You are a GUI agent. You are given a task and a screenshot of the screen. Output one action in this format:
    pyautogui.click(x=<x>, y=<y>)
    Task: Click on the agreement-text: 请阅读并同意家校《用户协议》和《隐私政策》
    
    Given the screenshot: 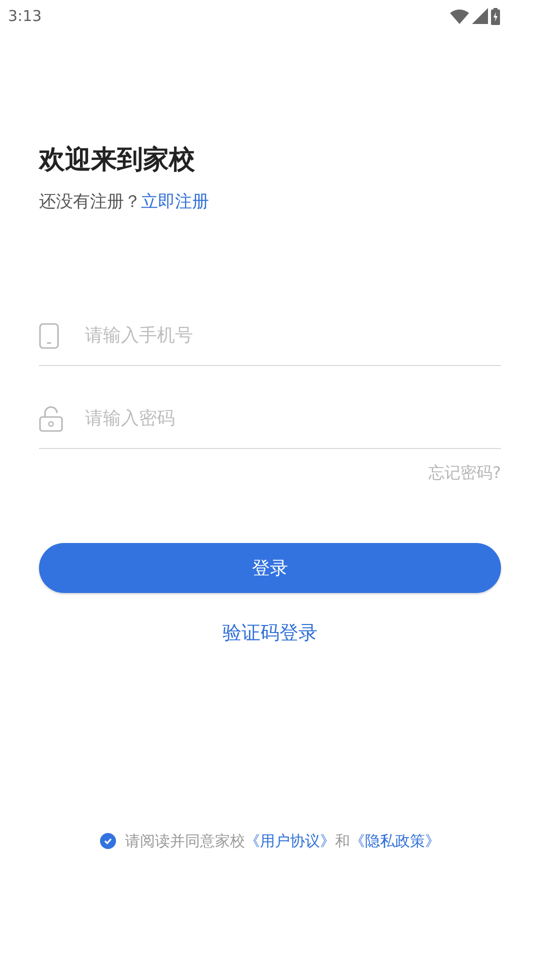 What is the action you would take?
    pyautogui.click(x=282, y=841)
    